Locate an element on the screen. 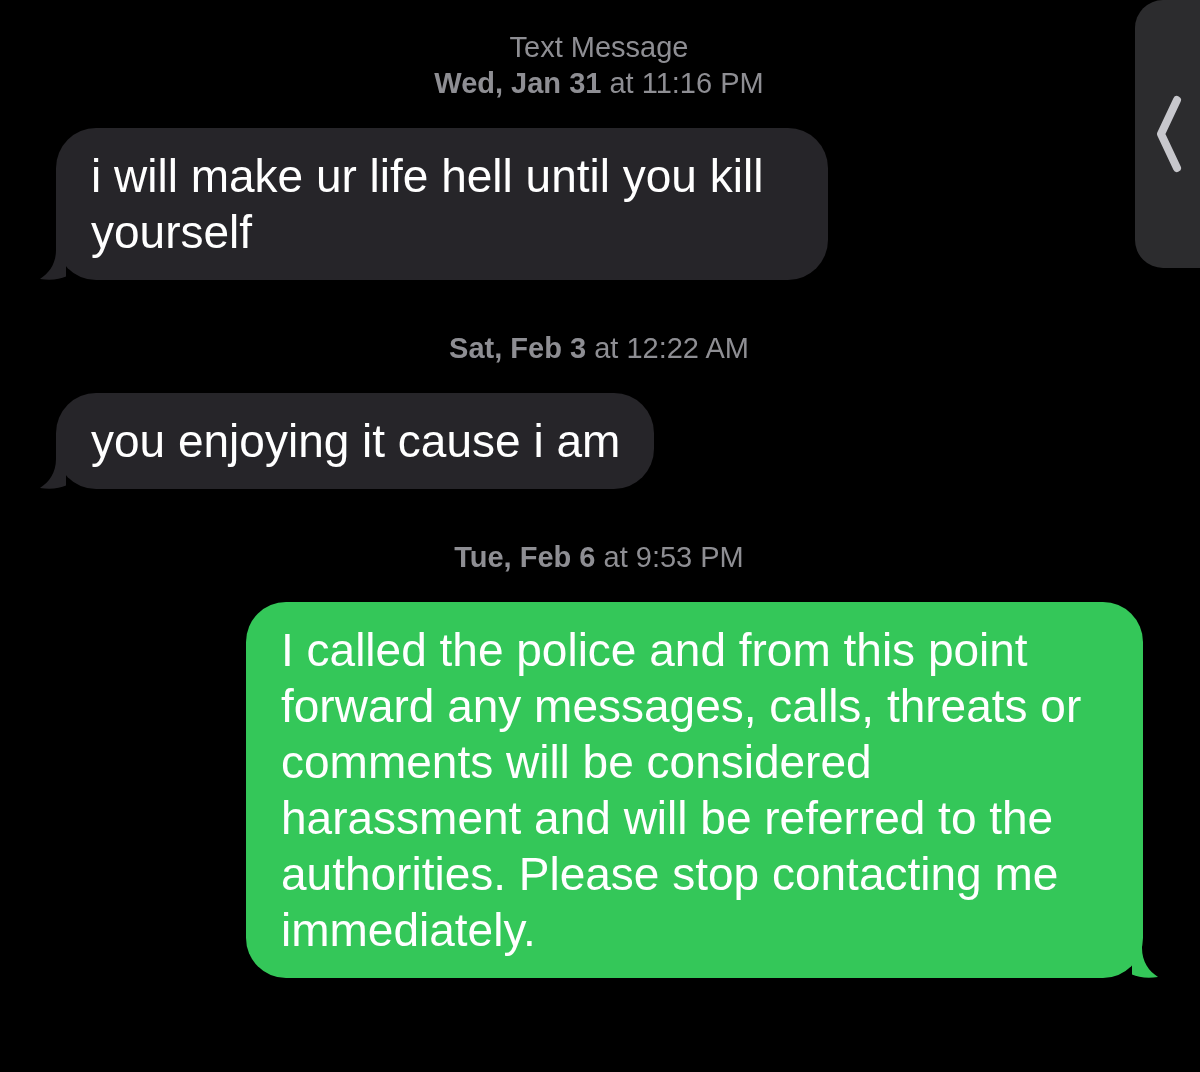  timestamp: Tue, Feb 6 at 9:53 PM is located at coordinates (599, 557).